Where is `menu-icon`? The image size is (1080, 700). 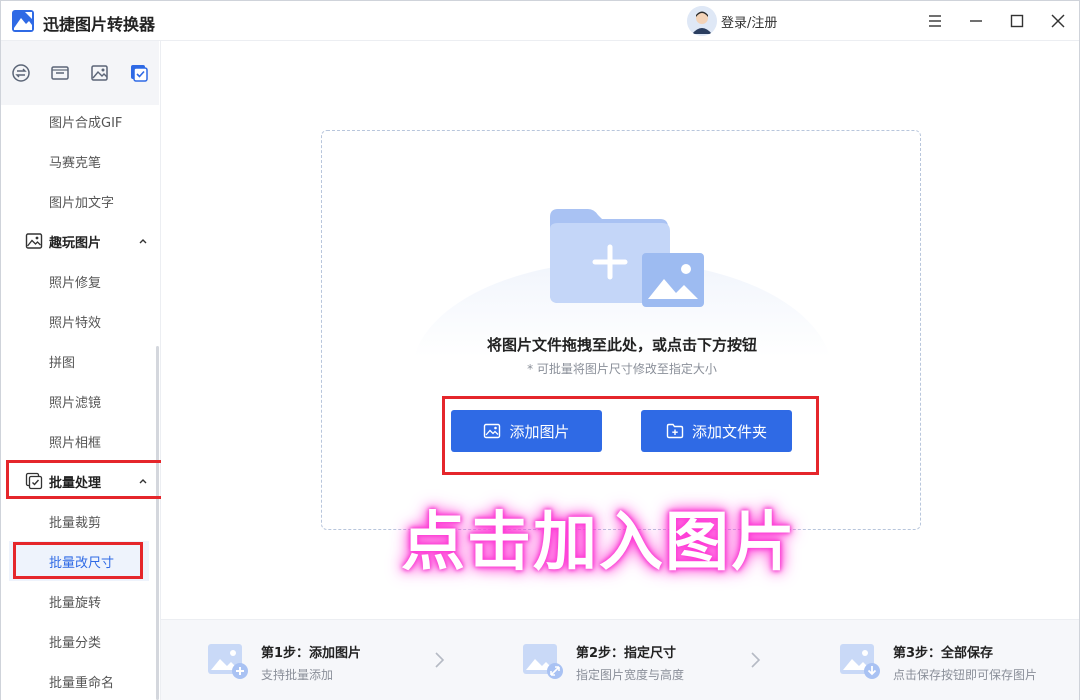
menu-icon is located at coordinates (935, 21).